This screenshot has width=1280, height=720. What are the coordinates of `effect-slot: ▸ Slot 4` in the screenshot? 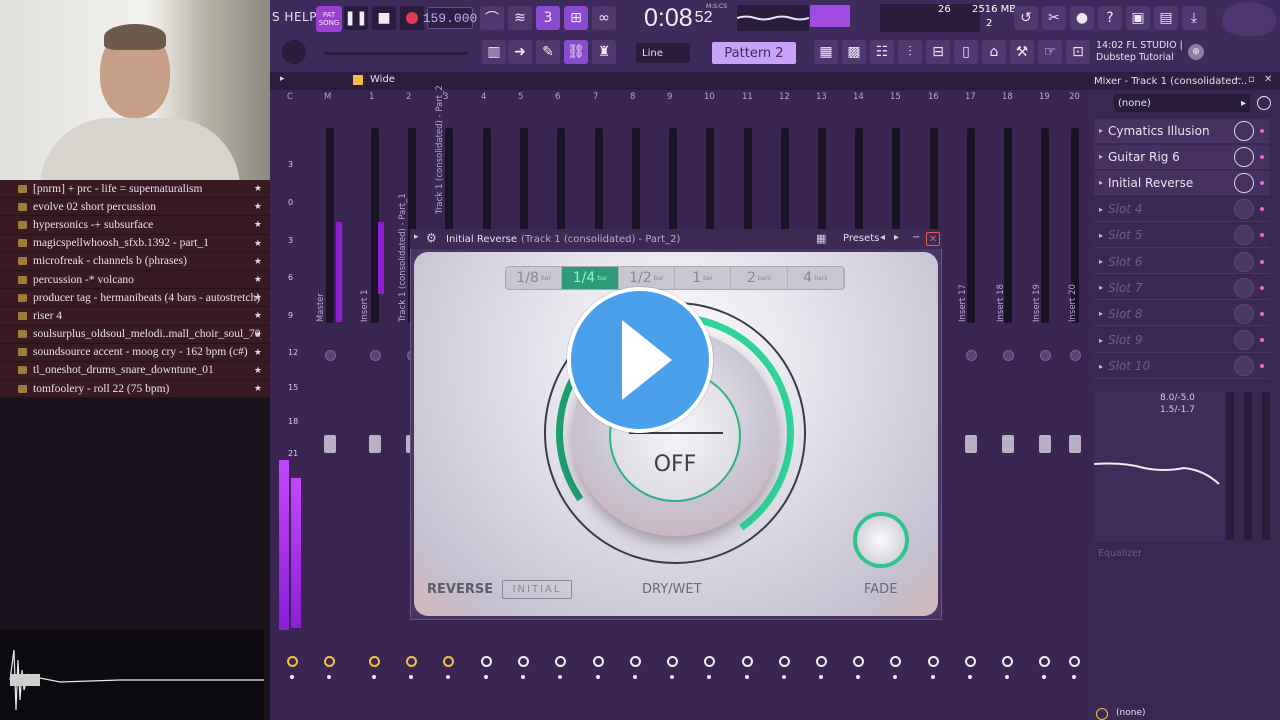 It's located at (1182, 209).